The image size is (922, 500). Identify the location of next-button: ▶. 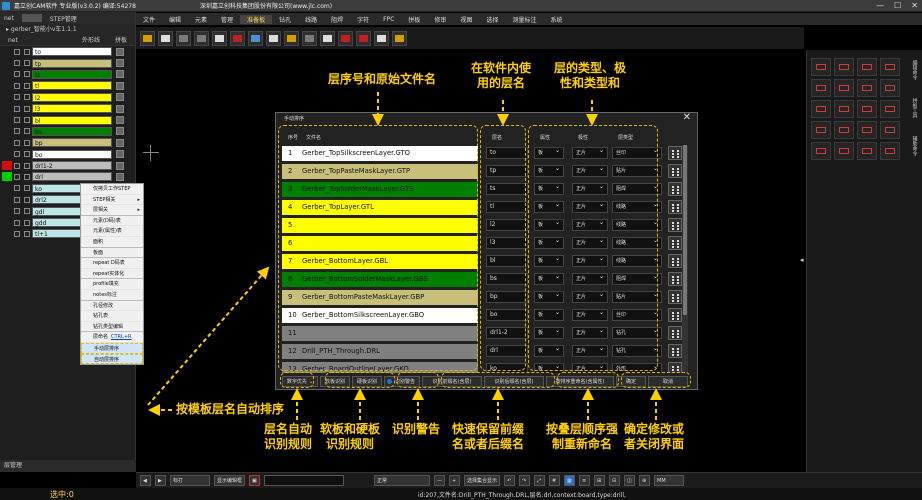
(160, 480).